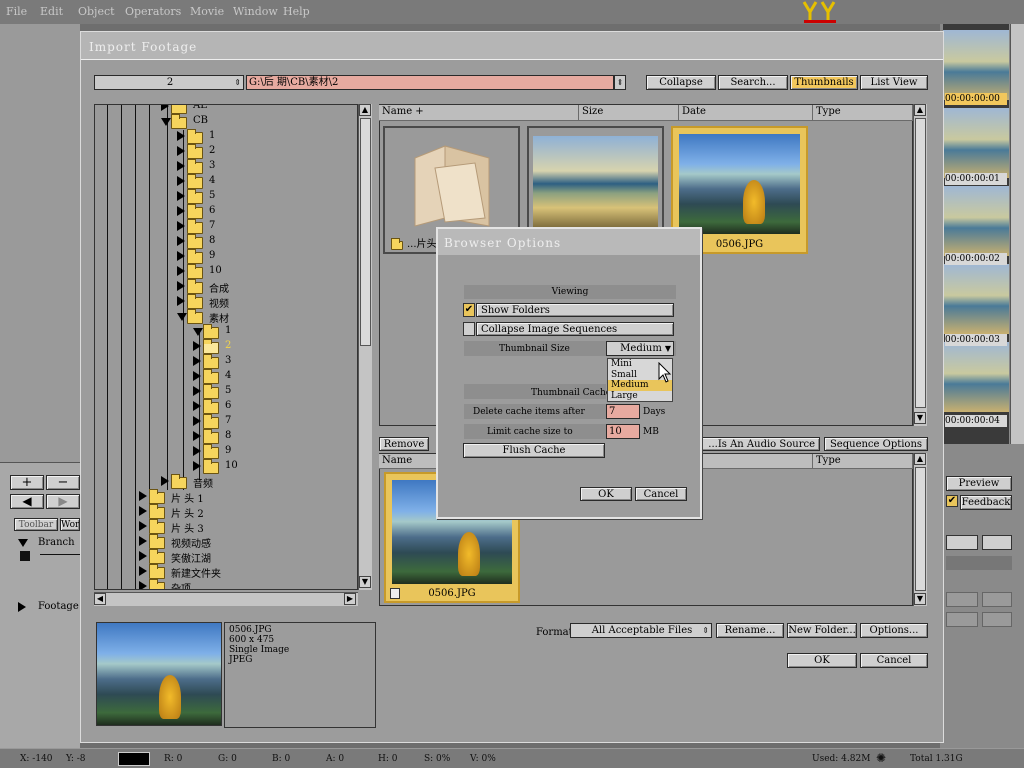 Image resolution: width=1024 pixels, height=768 pixels. What do you see at coordinates (226, 317) in the screenshot?
I see `tree-folder-row: 素材` at bounding box center [226, 317].